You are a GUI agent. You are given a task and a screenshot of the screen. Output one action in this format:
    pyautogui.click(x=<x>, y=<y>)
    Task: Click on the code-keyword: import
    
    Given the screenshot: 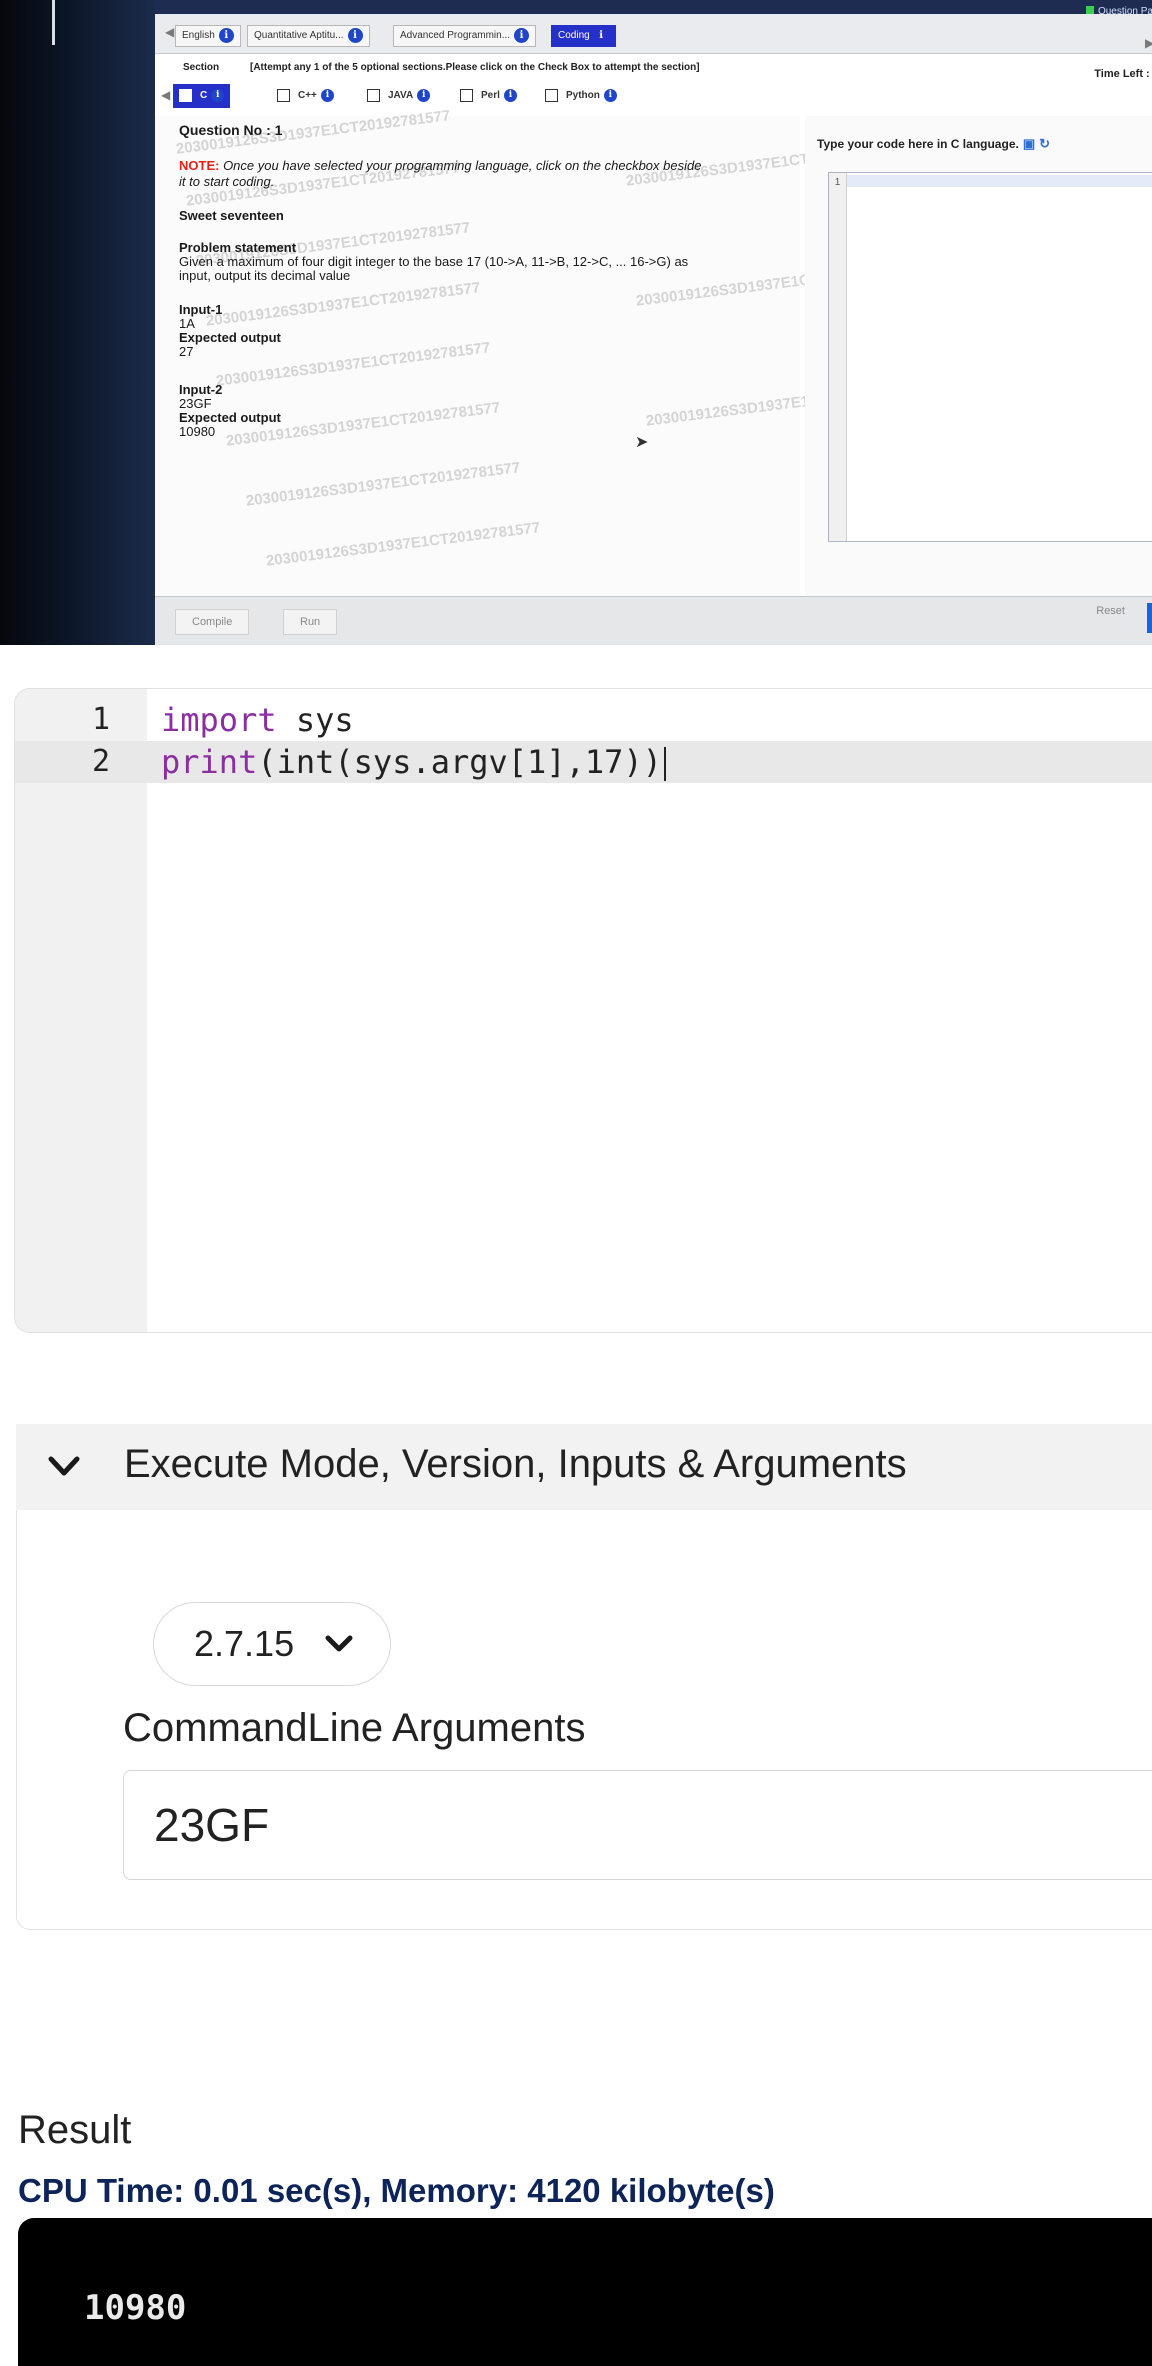 What is the action you would take?
    pyautogui.click(x=219, y=720)
    